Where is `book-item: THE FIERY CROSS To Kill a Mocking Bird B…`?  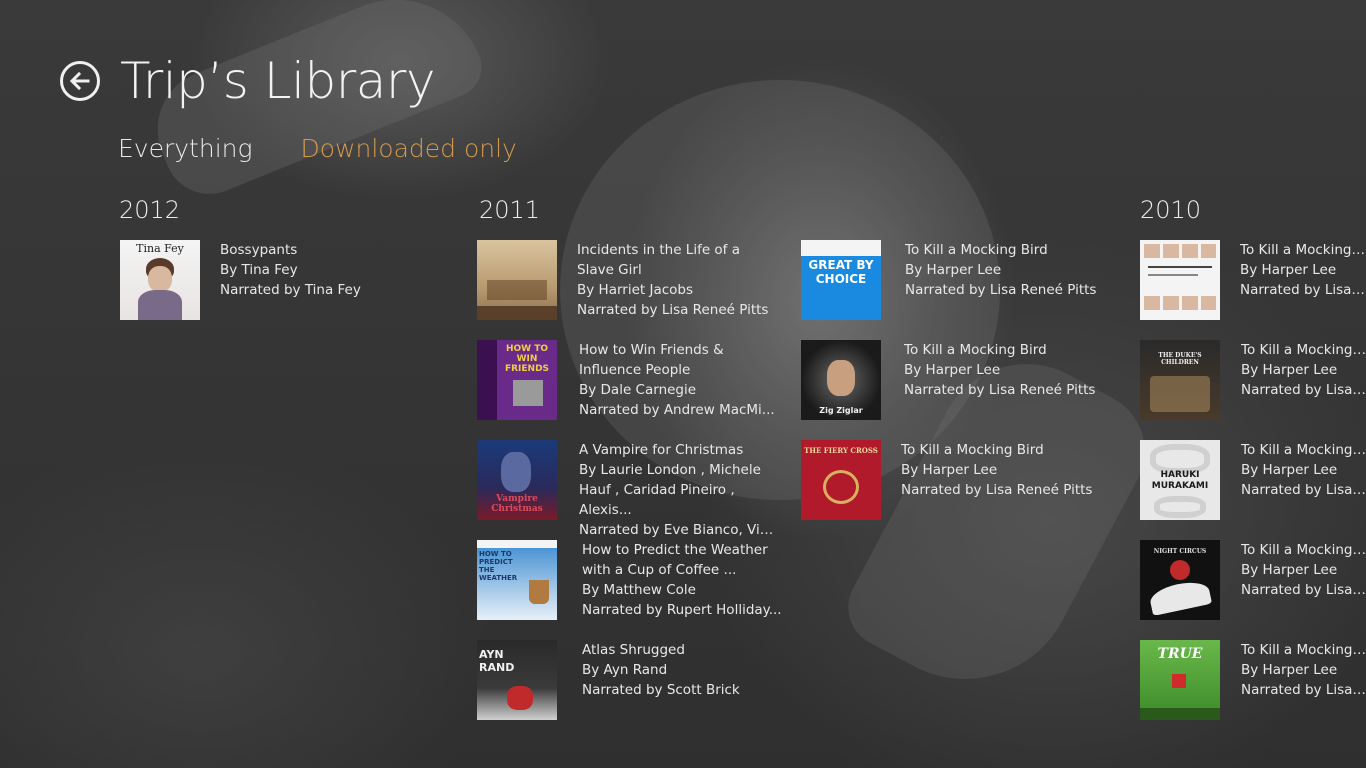 book-item: THE FIERY CROSS To Kill a Mocking Bird B… is located at coordinates (951, 480).